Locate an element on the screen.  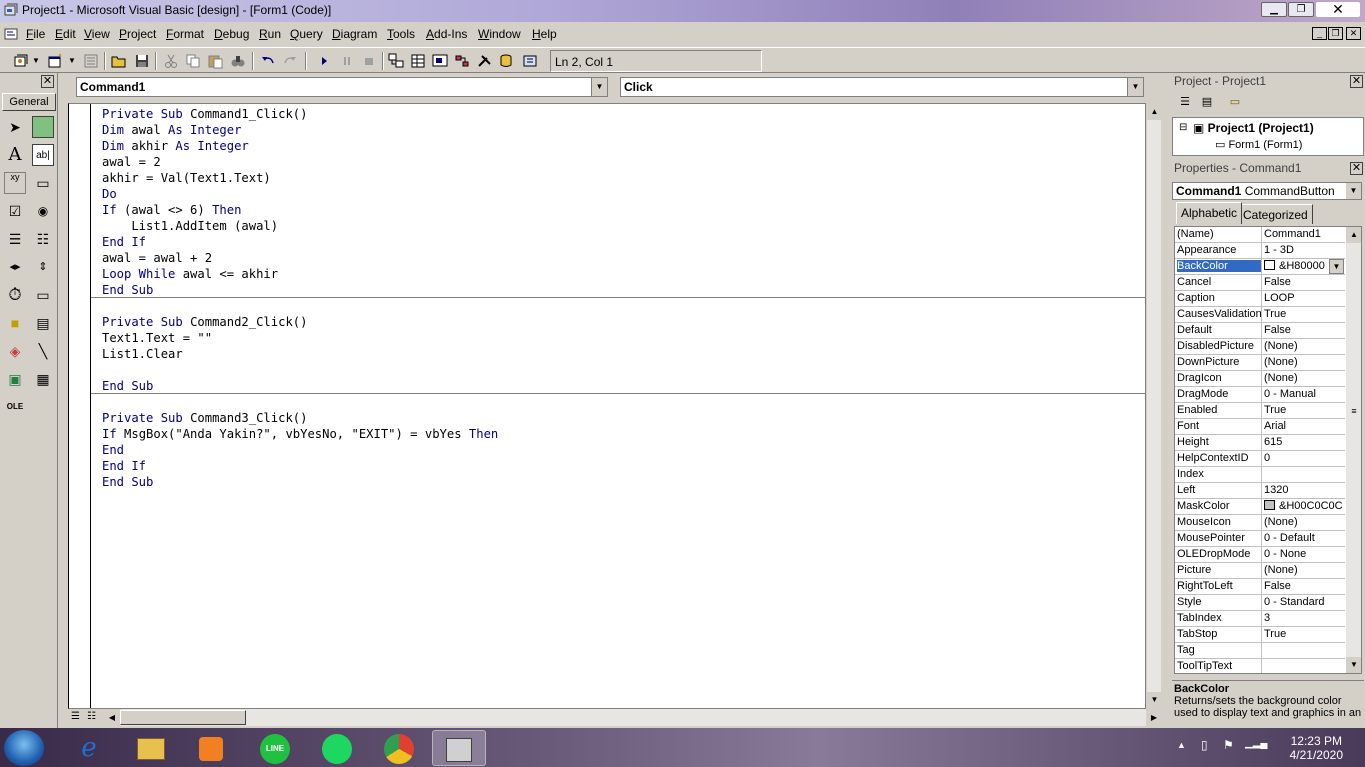
property-row: DragMode 0 - Manual is located at coordinates (1260, 395).